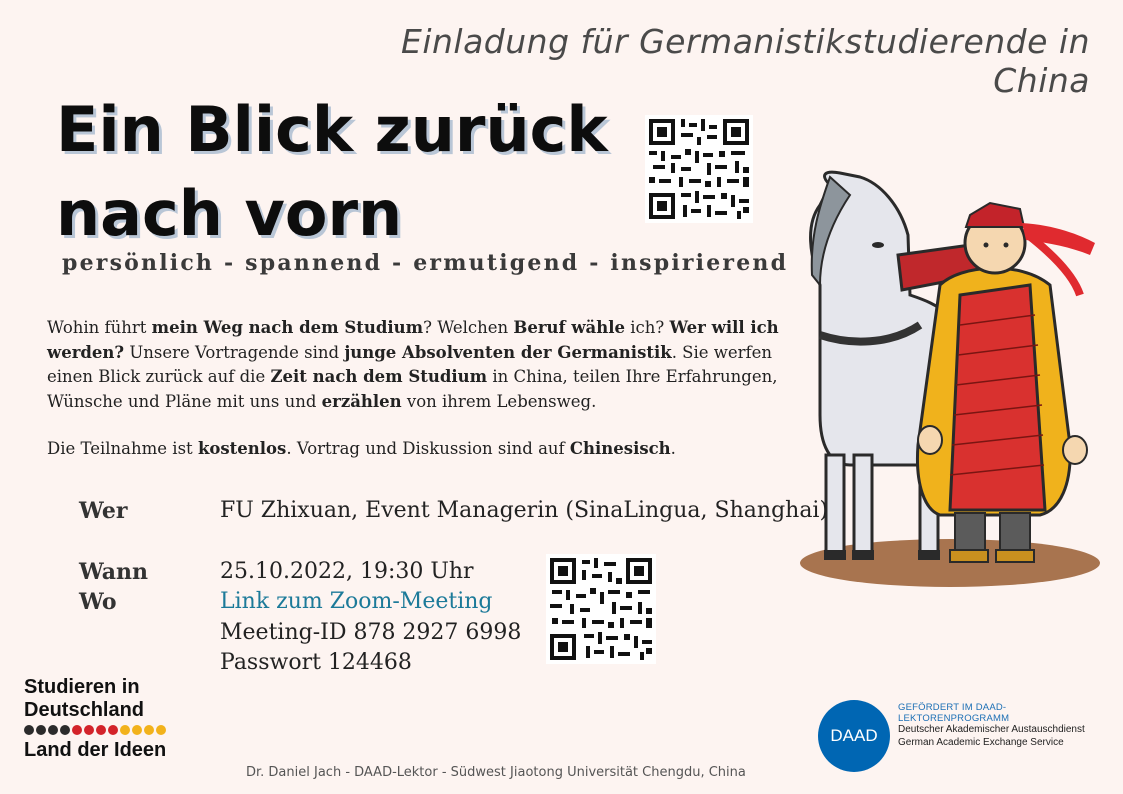  I want to click on note-text: . Vortrag und Diskussion sind auf, so click(428, 448).